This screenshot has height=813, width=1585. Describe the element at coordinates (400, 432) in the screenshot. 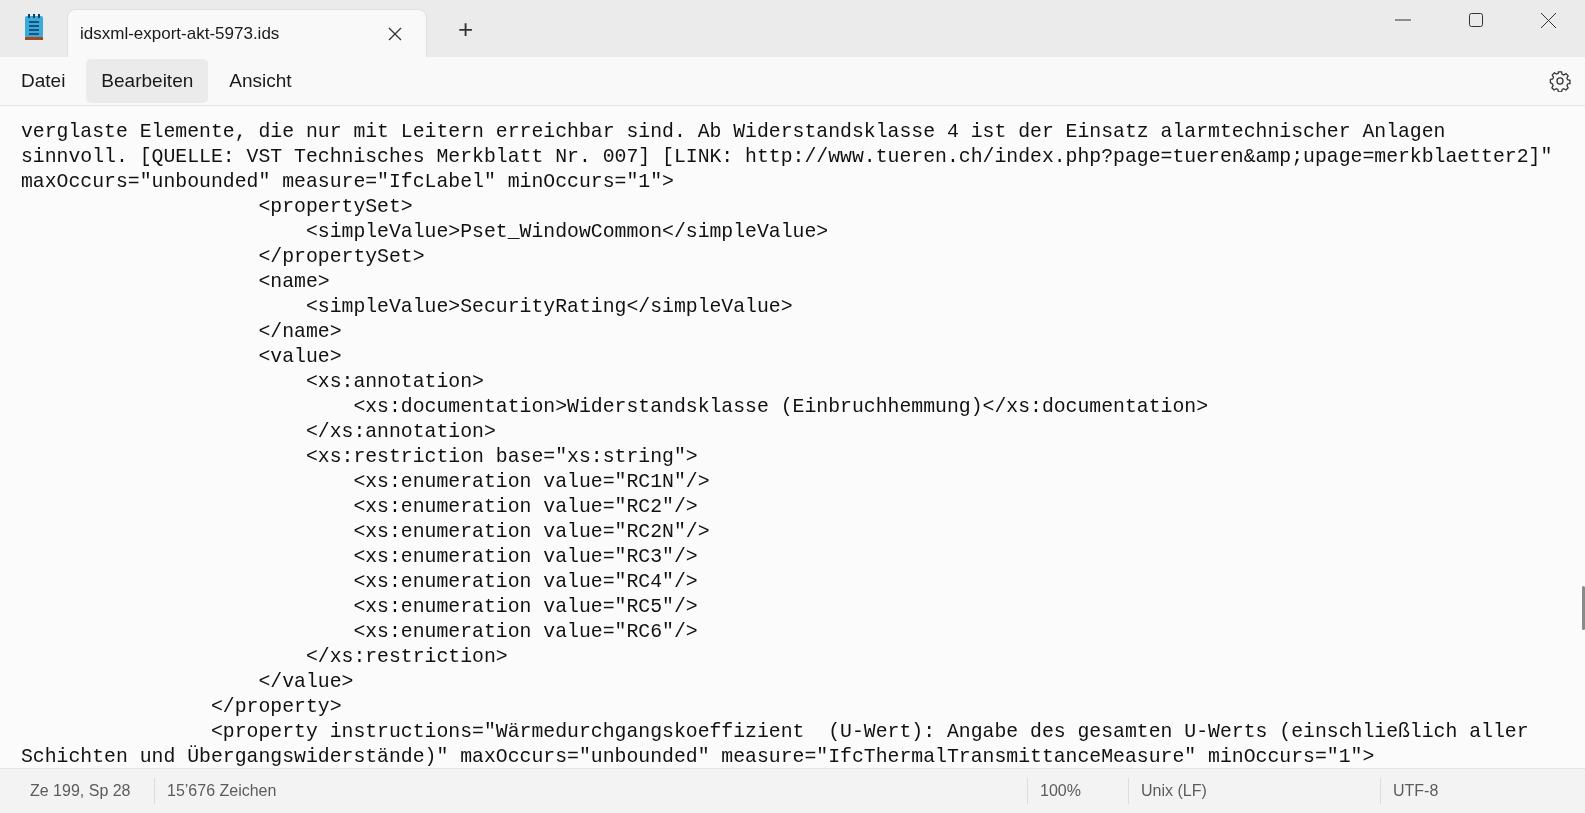

I see `code-line: </xs:annotation>` at that location.